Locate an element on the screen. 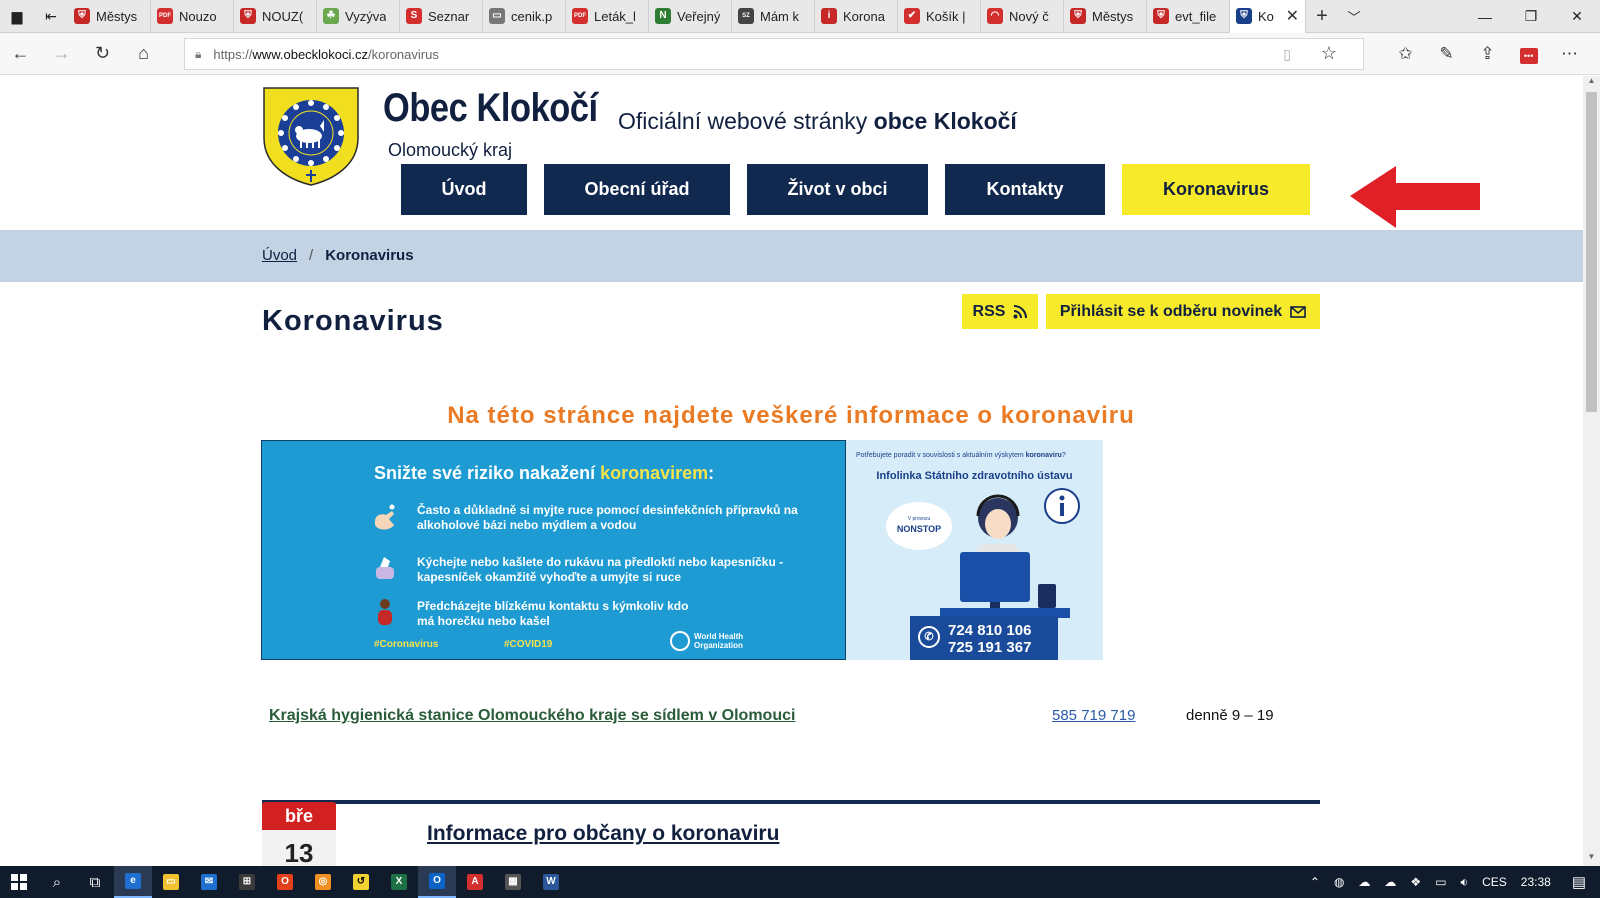 The width and height of the screenshot is (1600, 898). extension-icon: ••• is located at coordinates (1528, 56).